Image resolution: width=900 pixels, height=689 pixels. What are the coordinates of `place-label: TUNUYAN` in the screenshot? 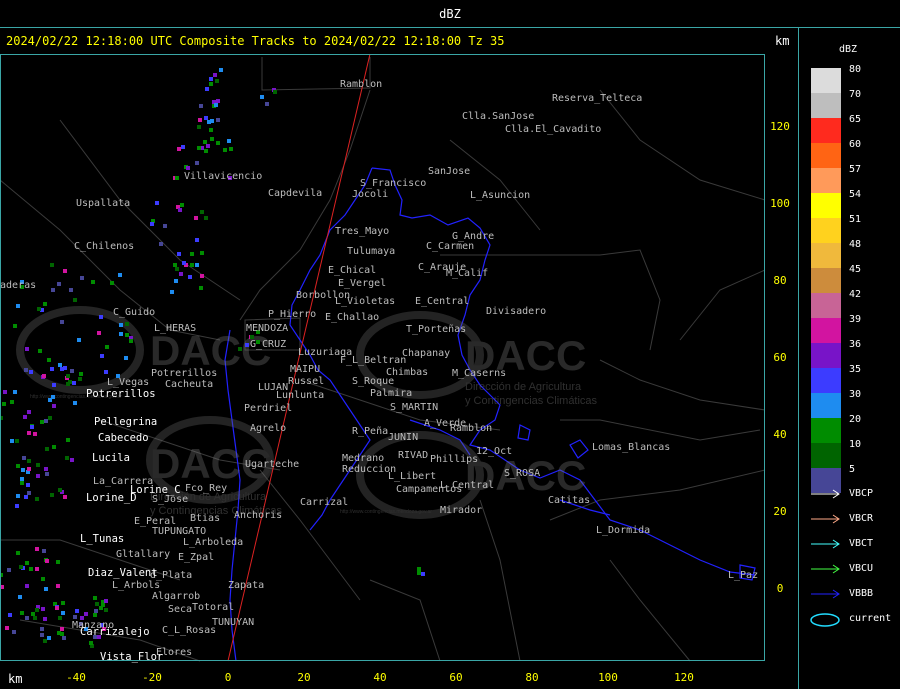 It's located at (233, 622).